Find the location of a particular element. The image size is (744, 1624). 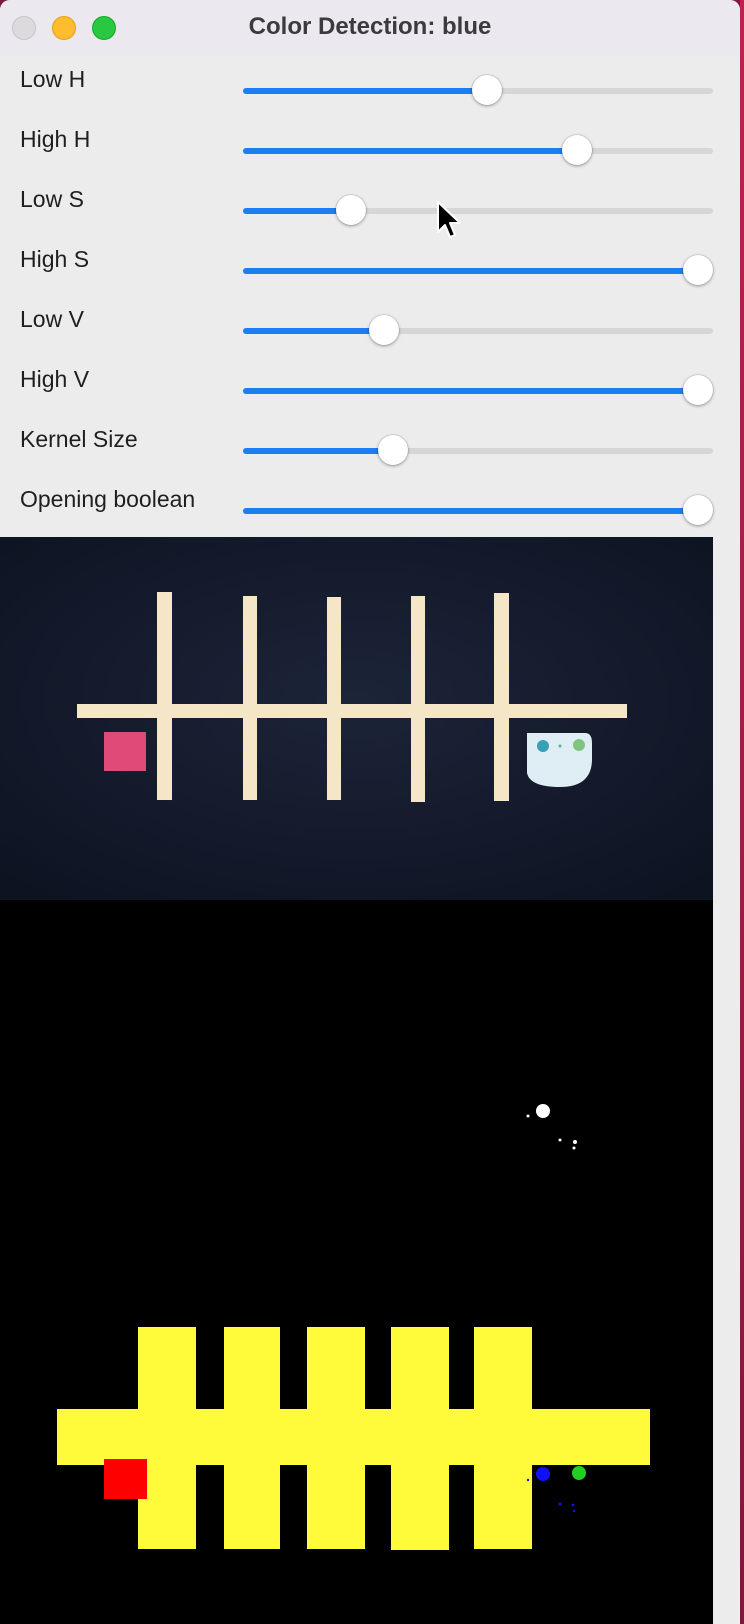

slider-label: Low V is located at coordinates (52, 319).